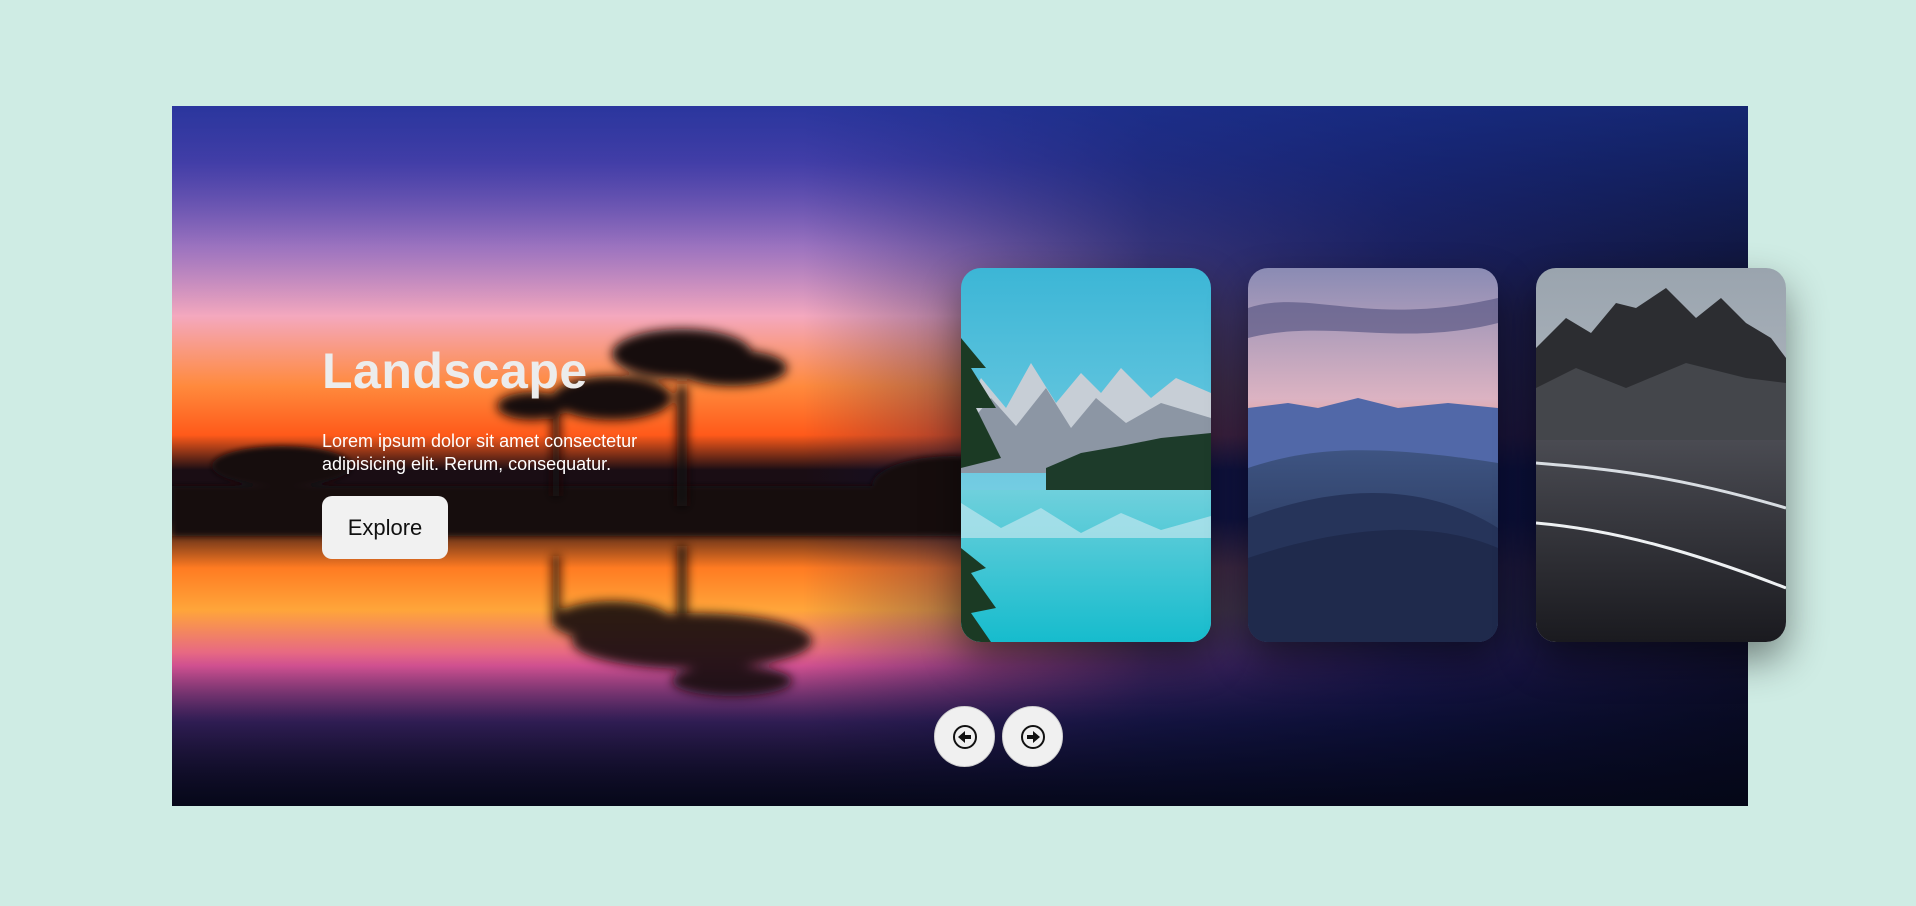 The width and height of the screenshot is (1916, 906). I want to click on explore-button: Explore, so click(385, 527).